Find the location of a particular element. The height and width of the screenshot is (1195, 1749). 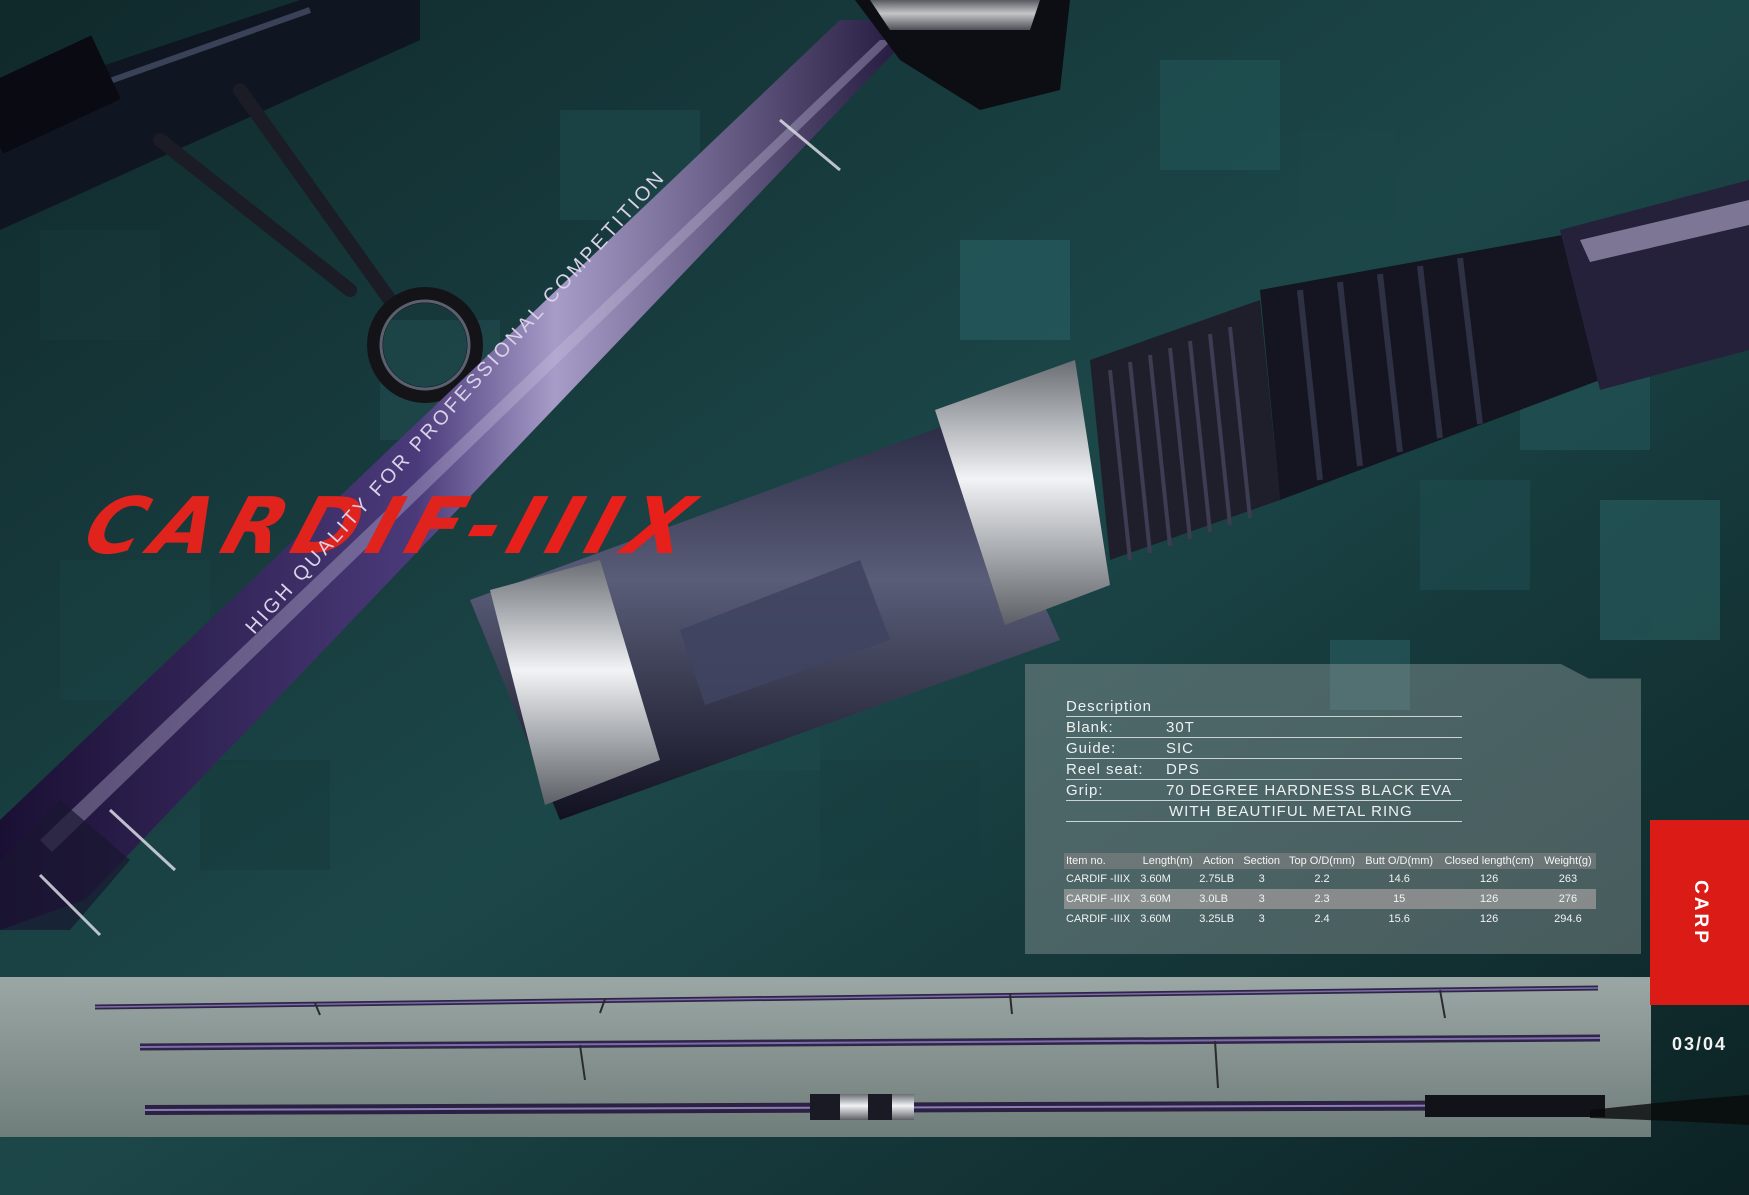

description-label: Guide: is located at coordinates (1091, 748).